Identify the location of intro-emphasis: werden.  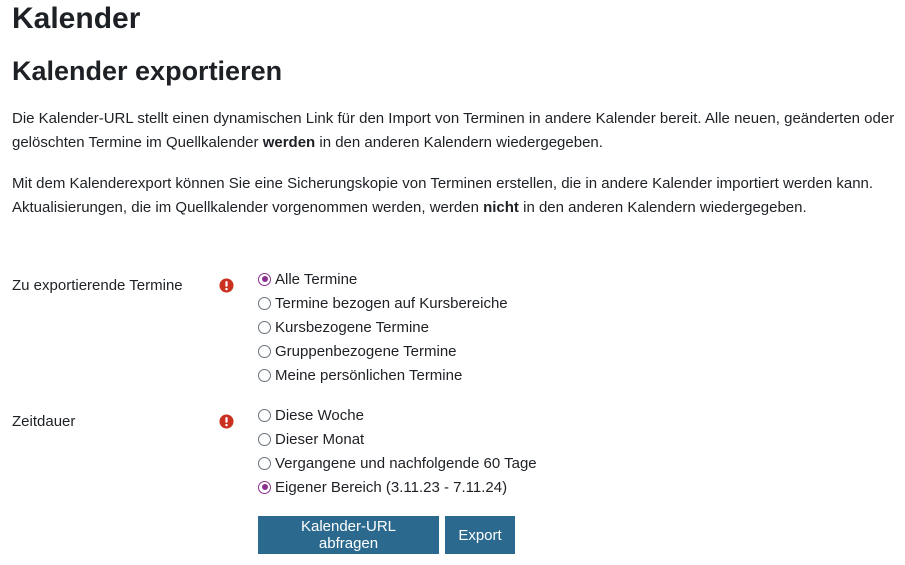
(289, 142).